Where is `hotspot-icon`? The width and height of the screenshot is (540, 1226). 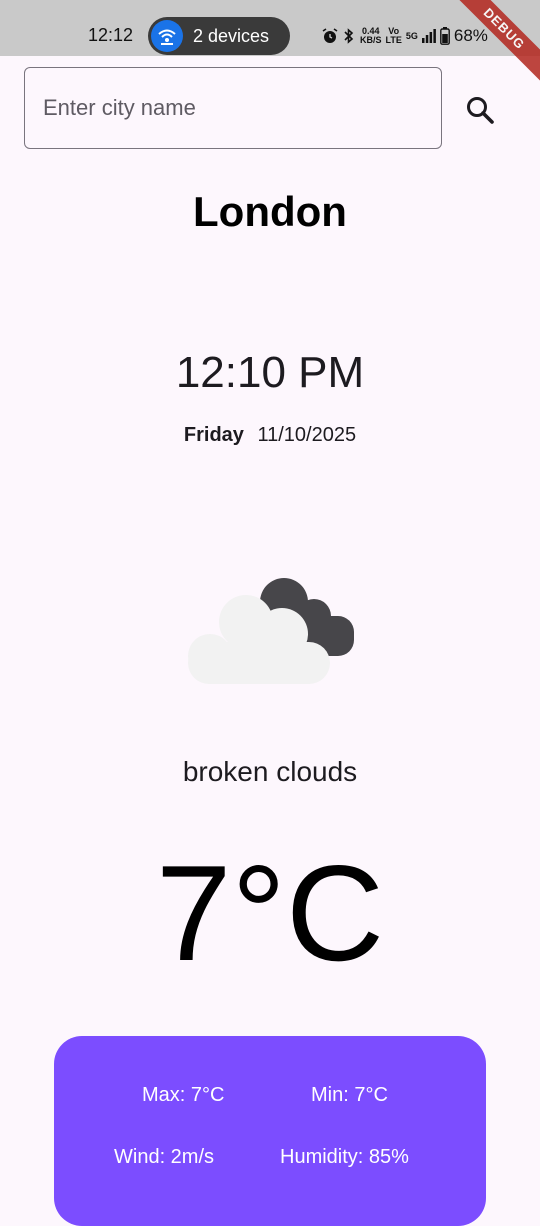 hotspot-icon is located at coordinates (167, 36).